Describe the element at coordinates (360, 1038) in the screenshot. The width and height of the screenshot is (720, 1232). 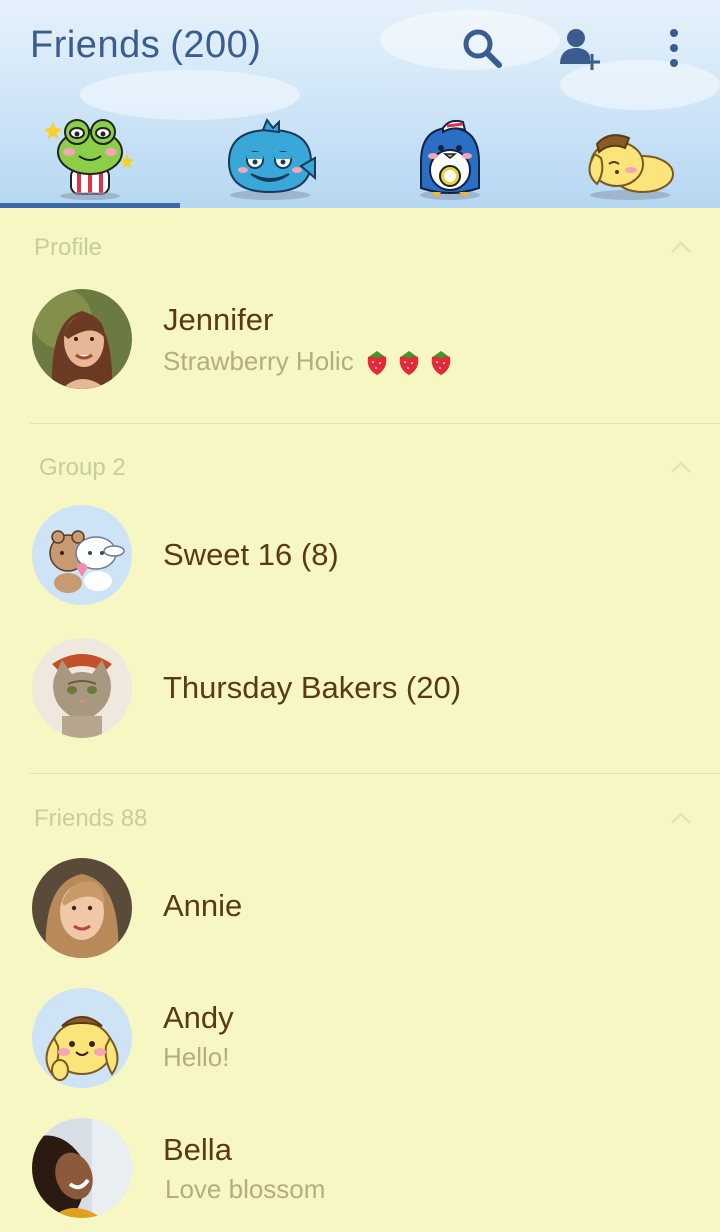
I see `friend-row: Andy Hello!` at that location.